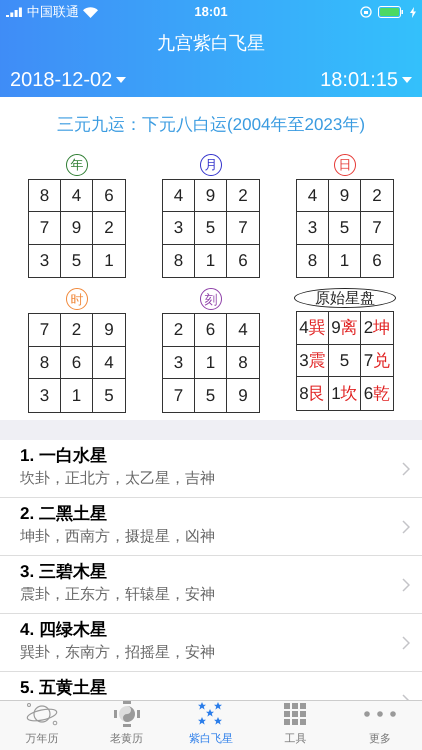 The width and height of the screenshot is (422, 750). What do you see at coordinates (14, 12) in the screenshot?
I see `signal-icon` at bounding box center [14, 12].